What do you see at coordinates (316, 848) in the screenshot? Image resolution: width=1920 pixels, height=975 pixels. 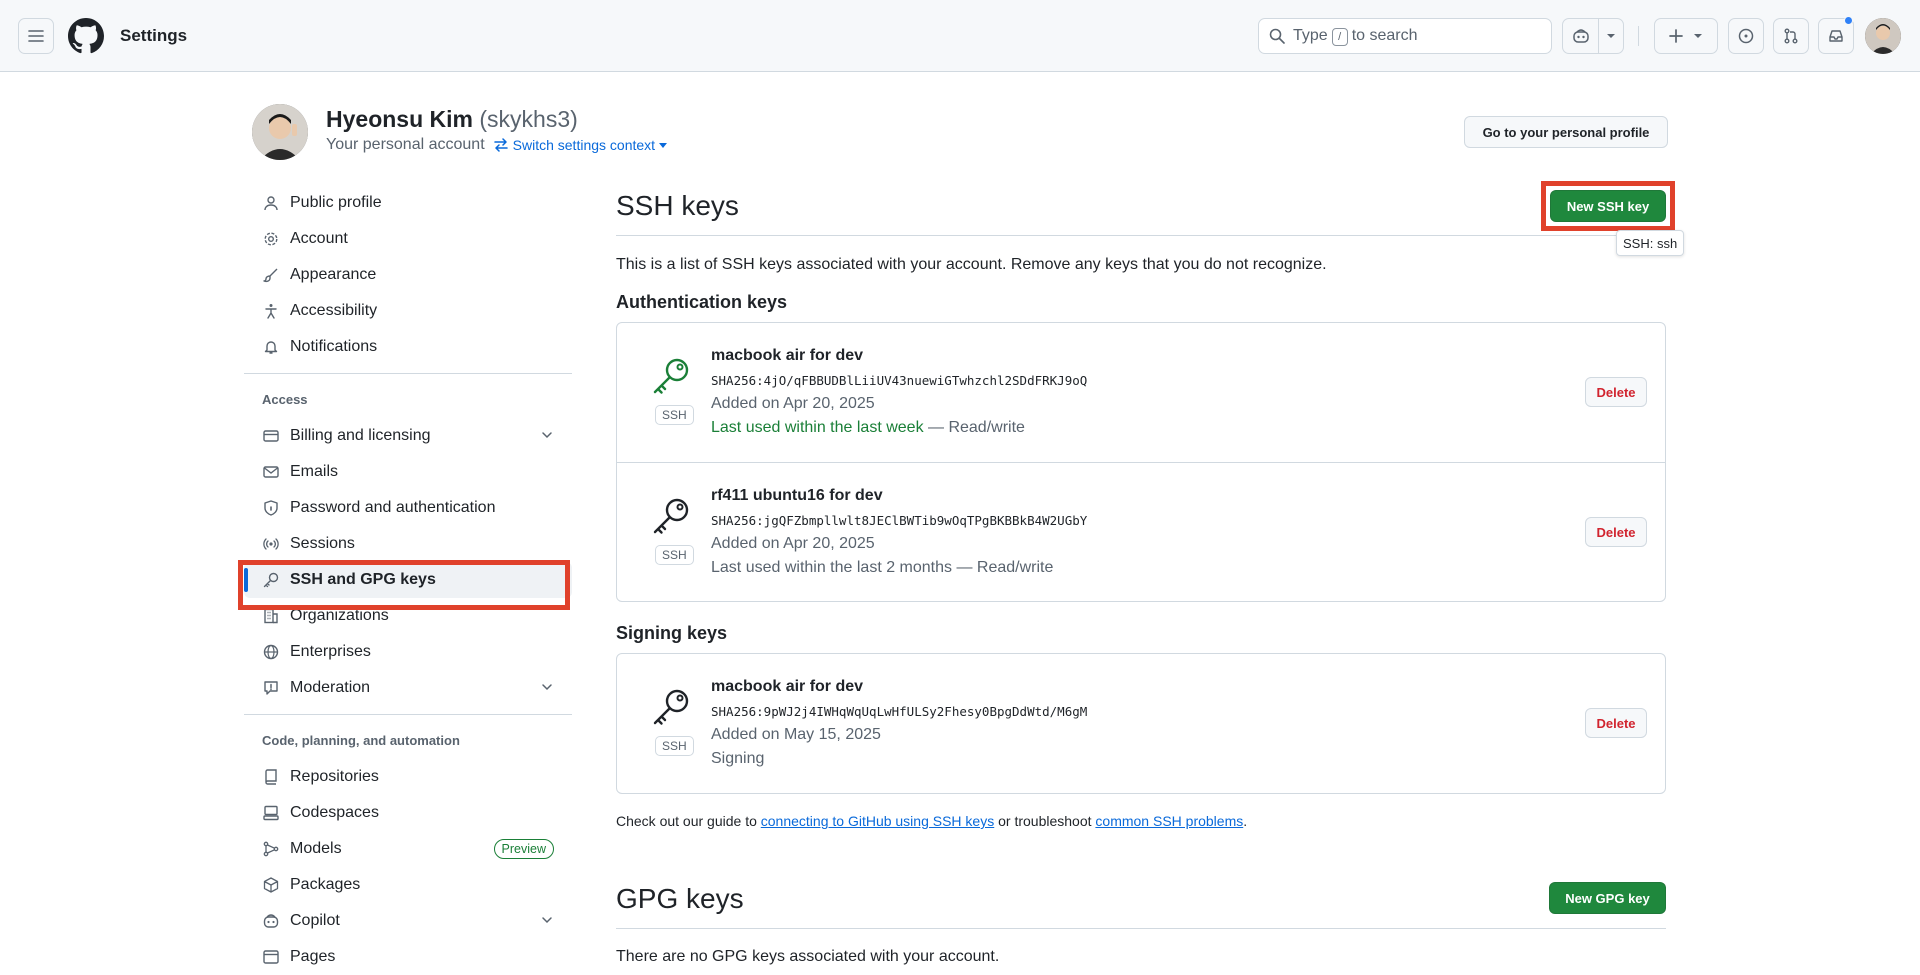 I see `sidebar-item-label: Models` at bounding box center [316, 848].